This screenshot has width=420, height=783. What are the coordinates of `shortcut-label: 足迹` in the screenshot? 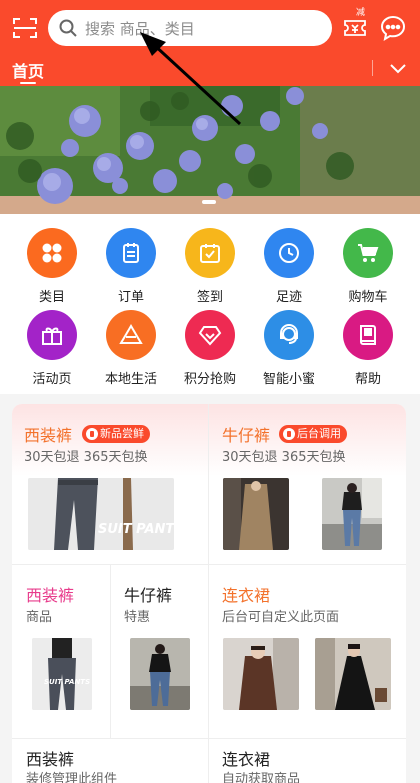 It's located at (288, 297).